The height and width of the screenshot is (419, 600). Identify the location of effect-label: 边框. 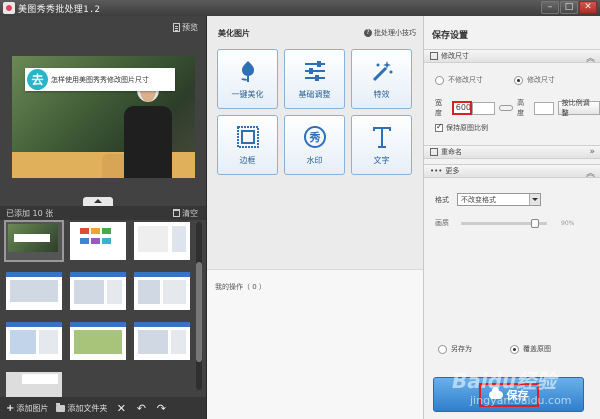
(247, 160).